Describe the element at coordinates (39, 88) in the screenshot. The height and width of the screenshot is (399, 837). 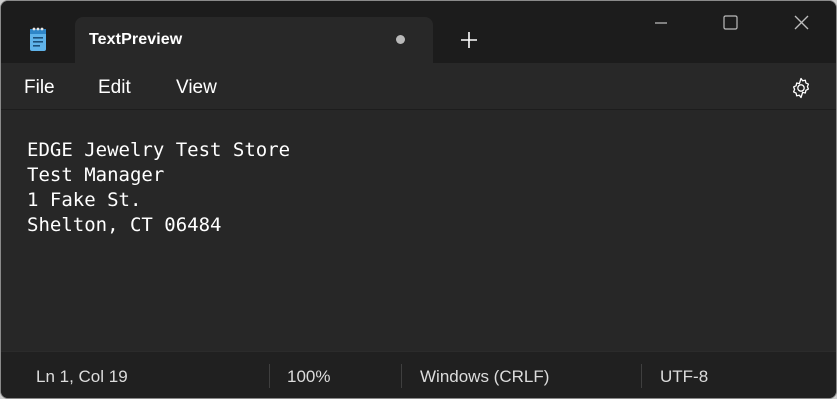
I see `menu-file: File` at that location.